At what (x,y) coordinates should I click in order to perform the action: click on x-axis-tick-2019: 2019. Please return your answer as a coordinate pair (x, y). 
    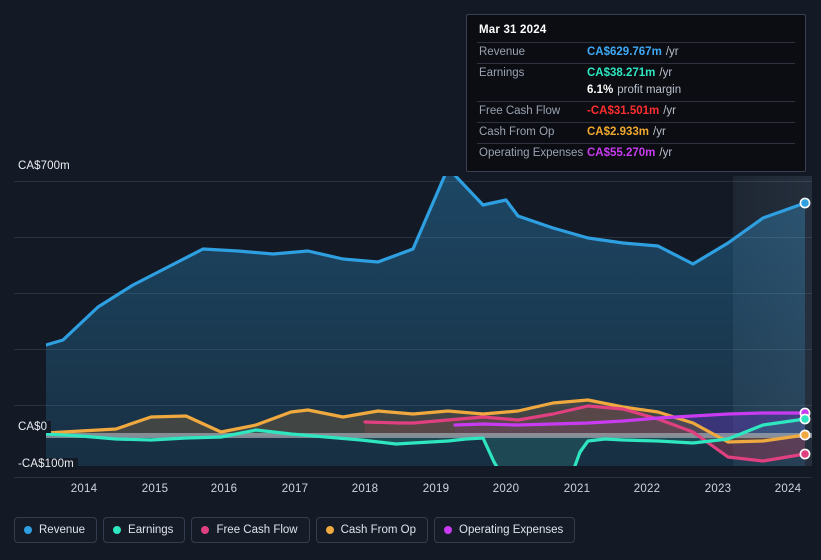
    Looking at the image, I should click on (436, 489).